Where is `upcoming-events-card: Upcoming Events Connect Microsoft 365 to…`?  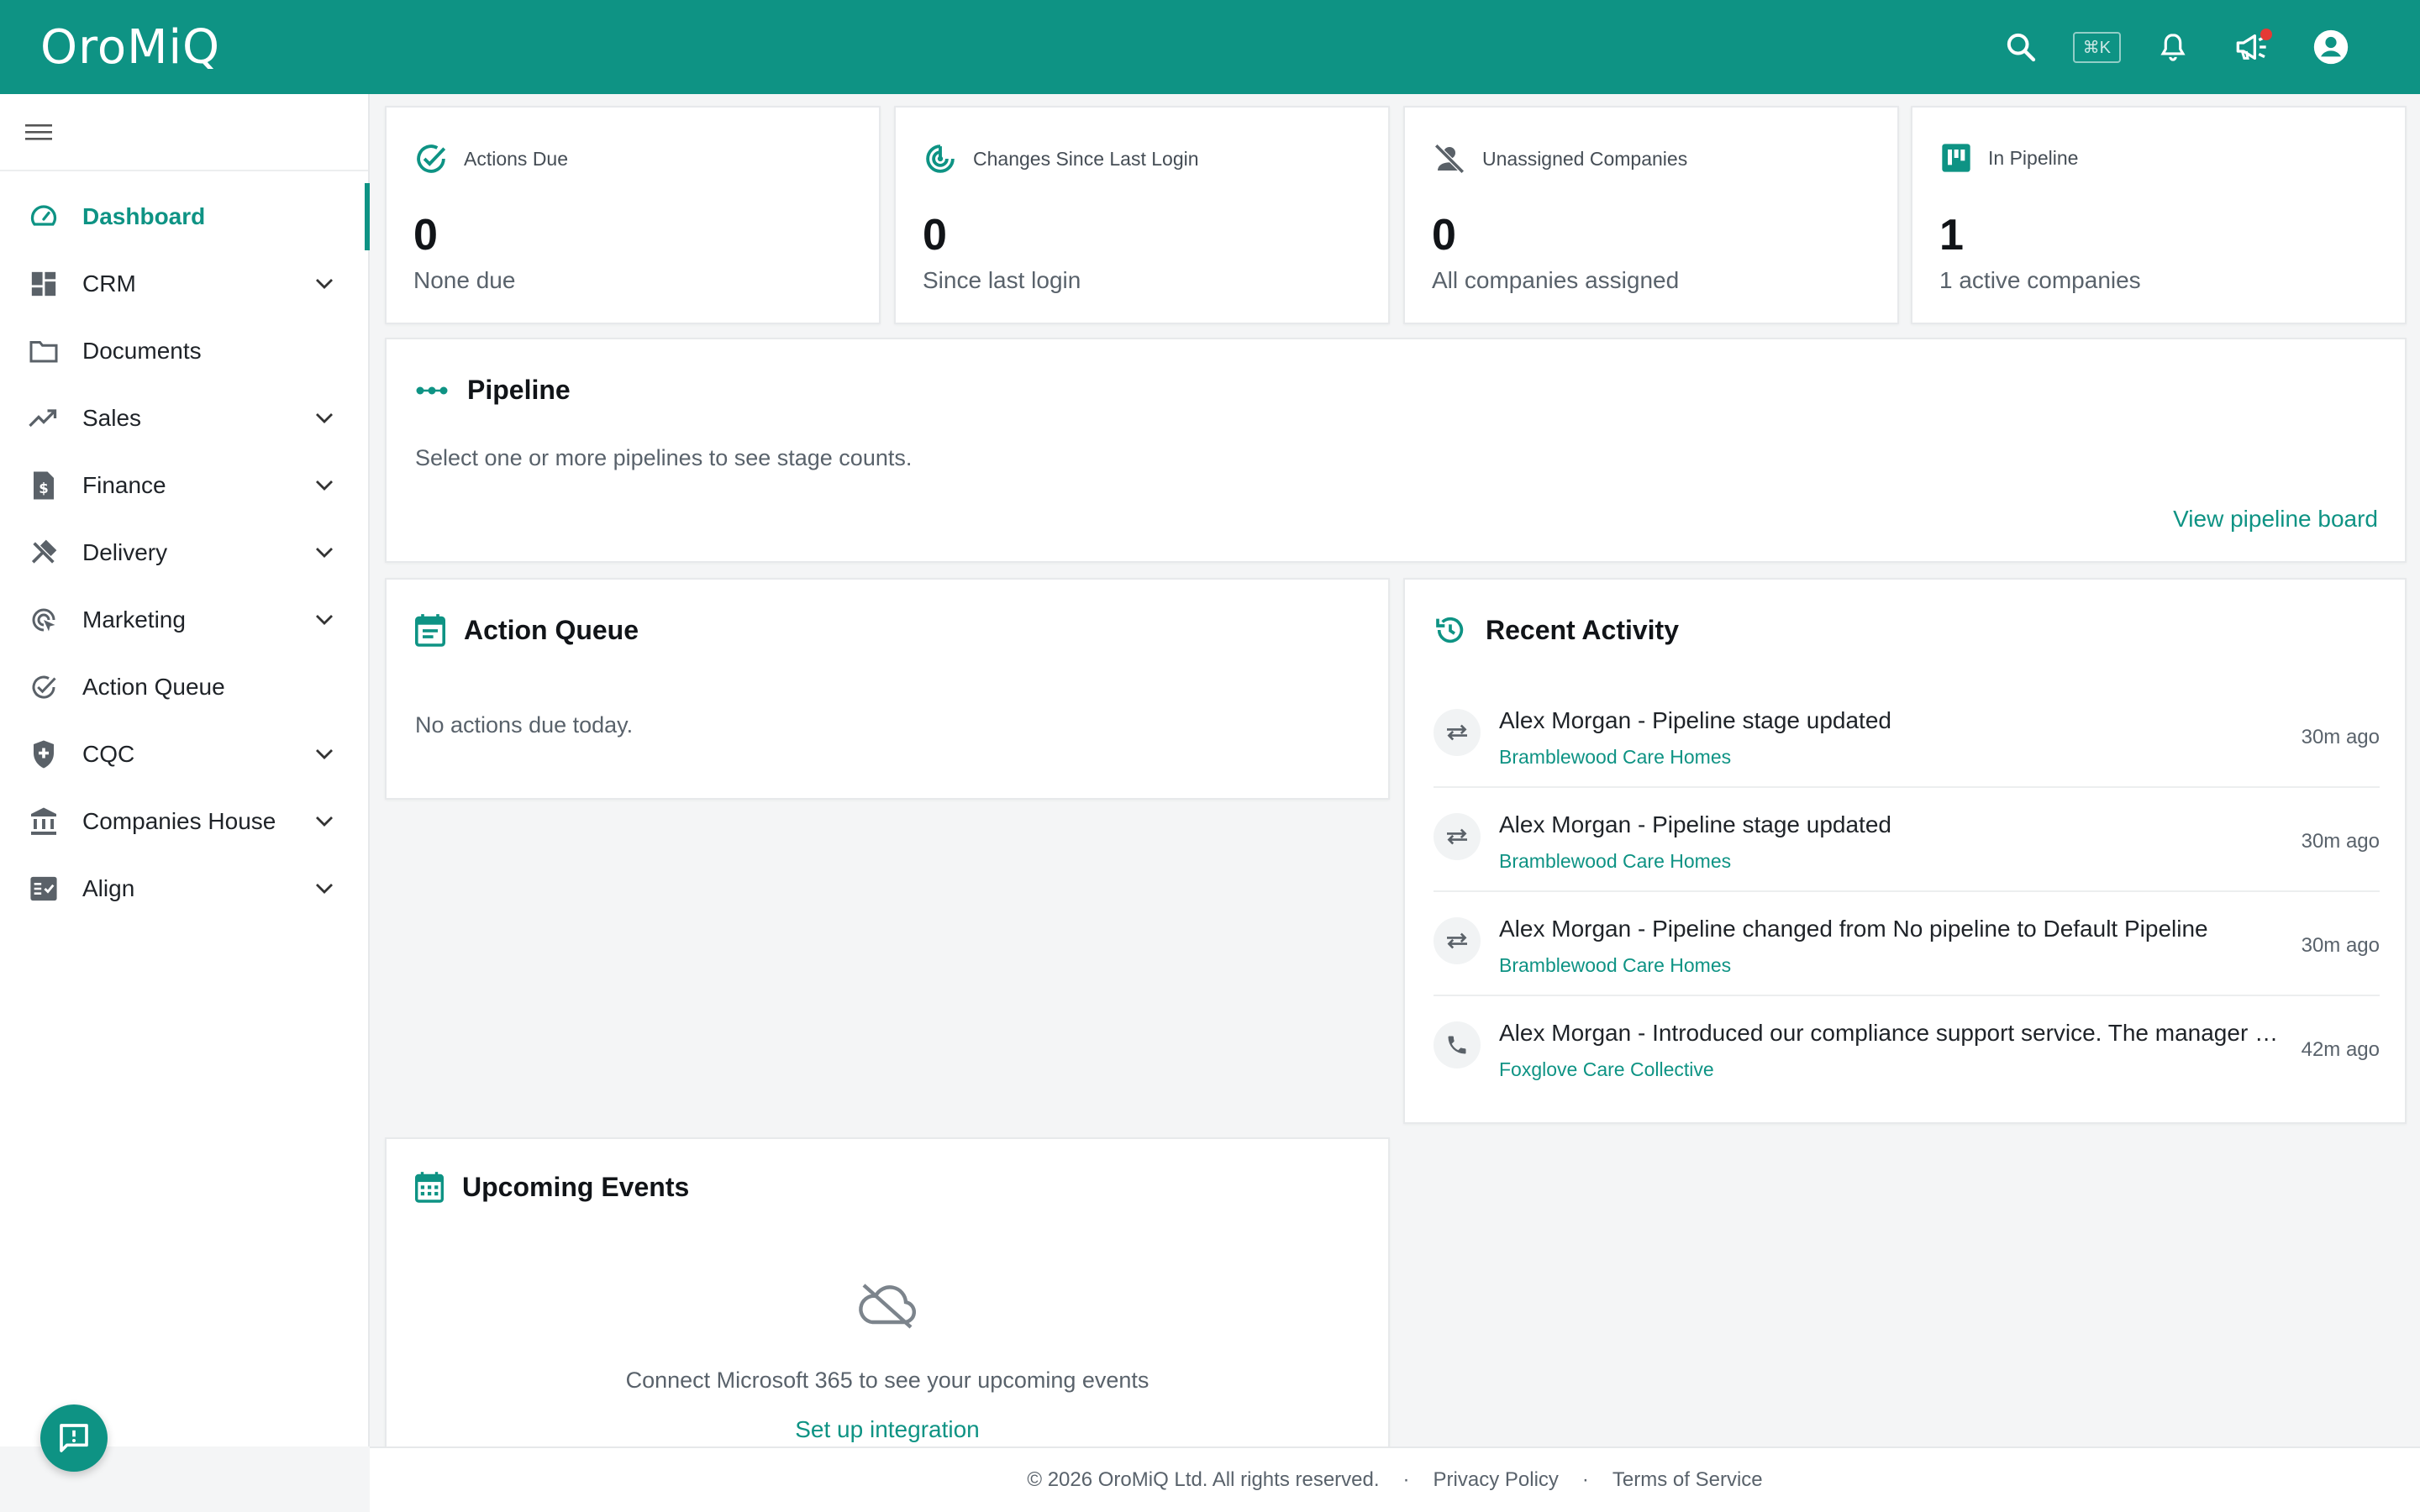
upcoming-events-card: Upcoming Events Connect Microsoft 365 to… is located at coordinates (887, 1293).